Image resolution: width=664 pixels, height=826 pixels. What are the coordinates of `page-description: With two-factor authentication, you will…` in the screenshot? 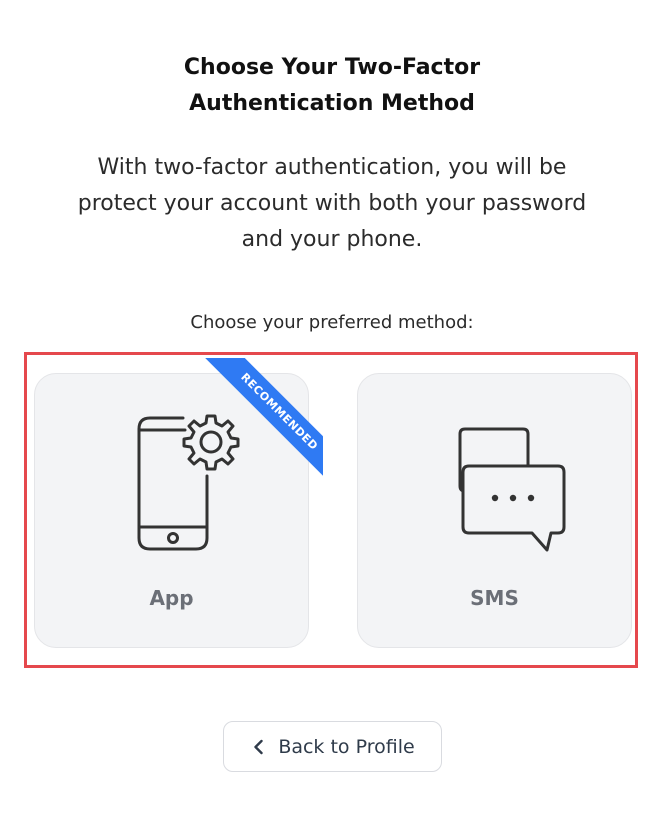 It's located at (332, 204).